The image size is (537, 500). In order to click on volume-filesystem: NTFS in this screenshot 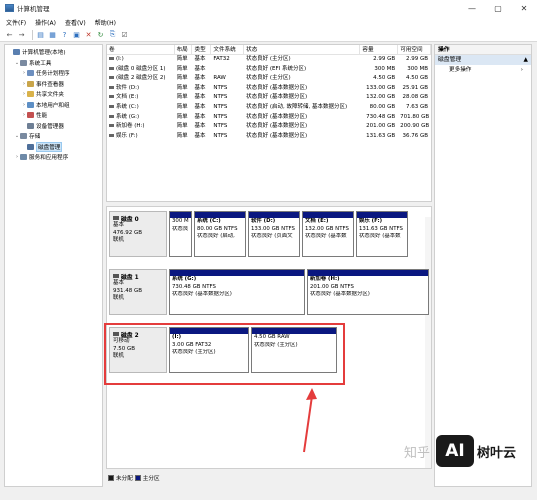, I will do `click(220, 106)`.